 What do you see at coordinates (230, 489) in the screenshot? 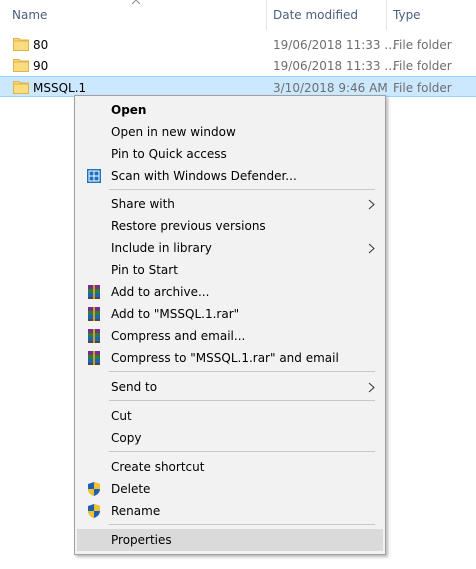
I see `menu-item-delete: Delete` at bounding box center [230, 489].